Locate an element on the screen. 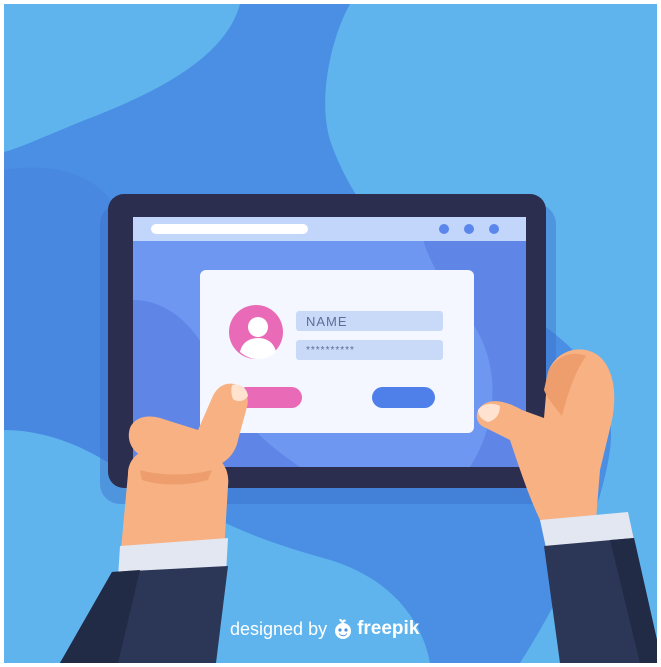 Image resolution: width=661 pixels, height=667 pixels. address-bar is located at coordinates (229, 229).